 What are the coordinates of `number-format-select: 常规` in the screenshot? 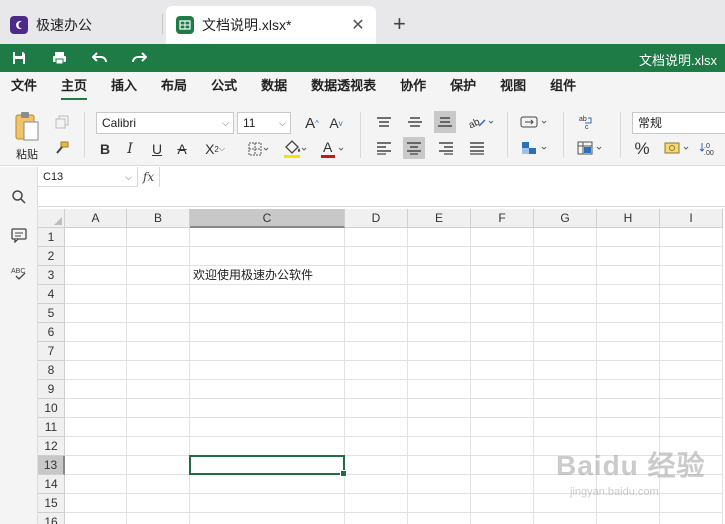 It's located at (678, 123).